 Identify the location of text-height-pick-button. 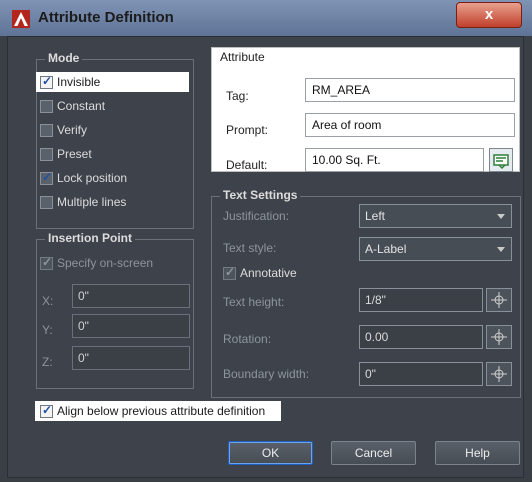
(499, 300).